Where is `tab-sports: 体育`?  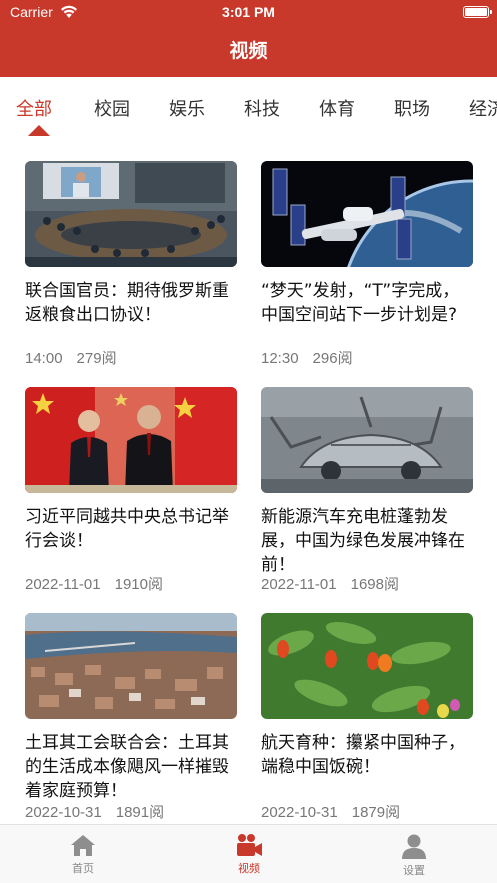 tab-sports: 体育 is located at coordinates (337, 108).